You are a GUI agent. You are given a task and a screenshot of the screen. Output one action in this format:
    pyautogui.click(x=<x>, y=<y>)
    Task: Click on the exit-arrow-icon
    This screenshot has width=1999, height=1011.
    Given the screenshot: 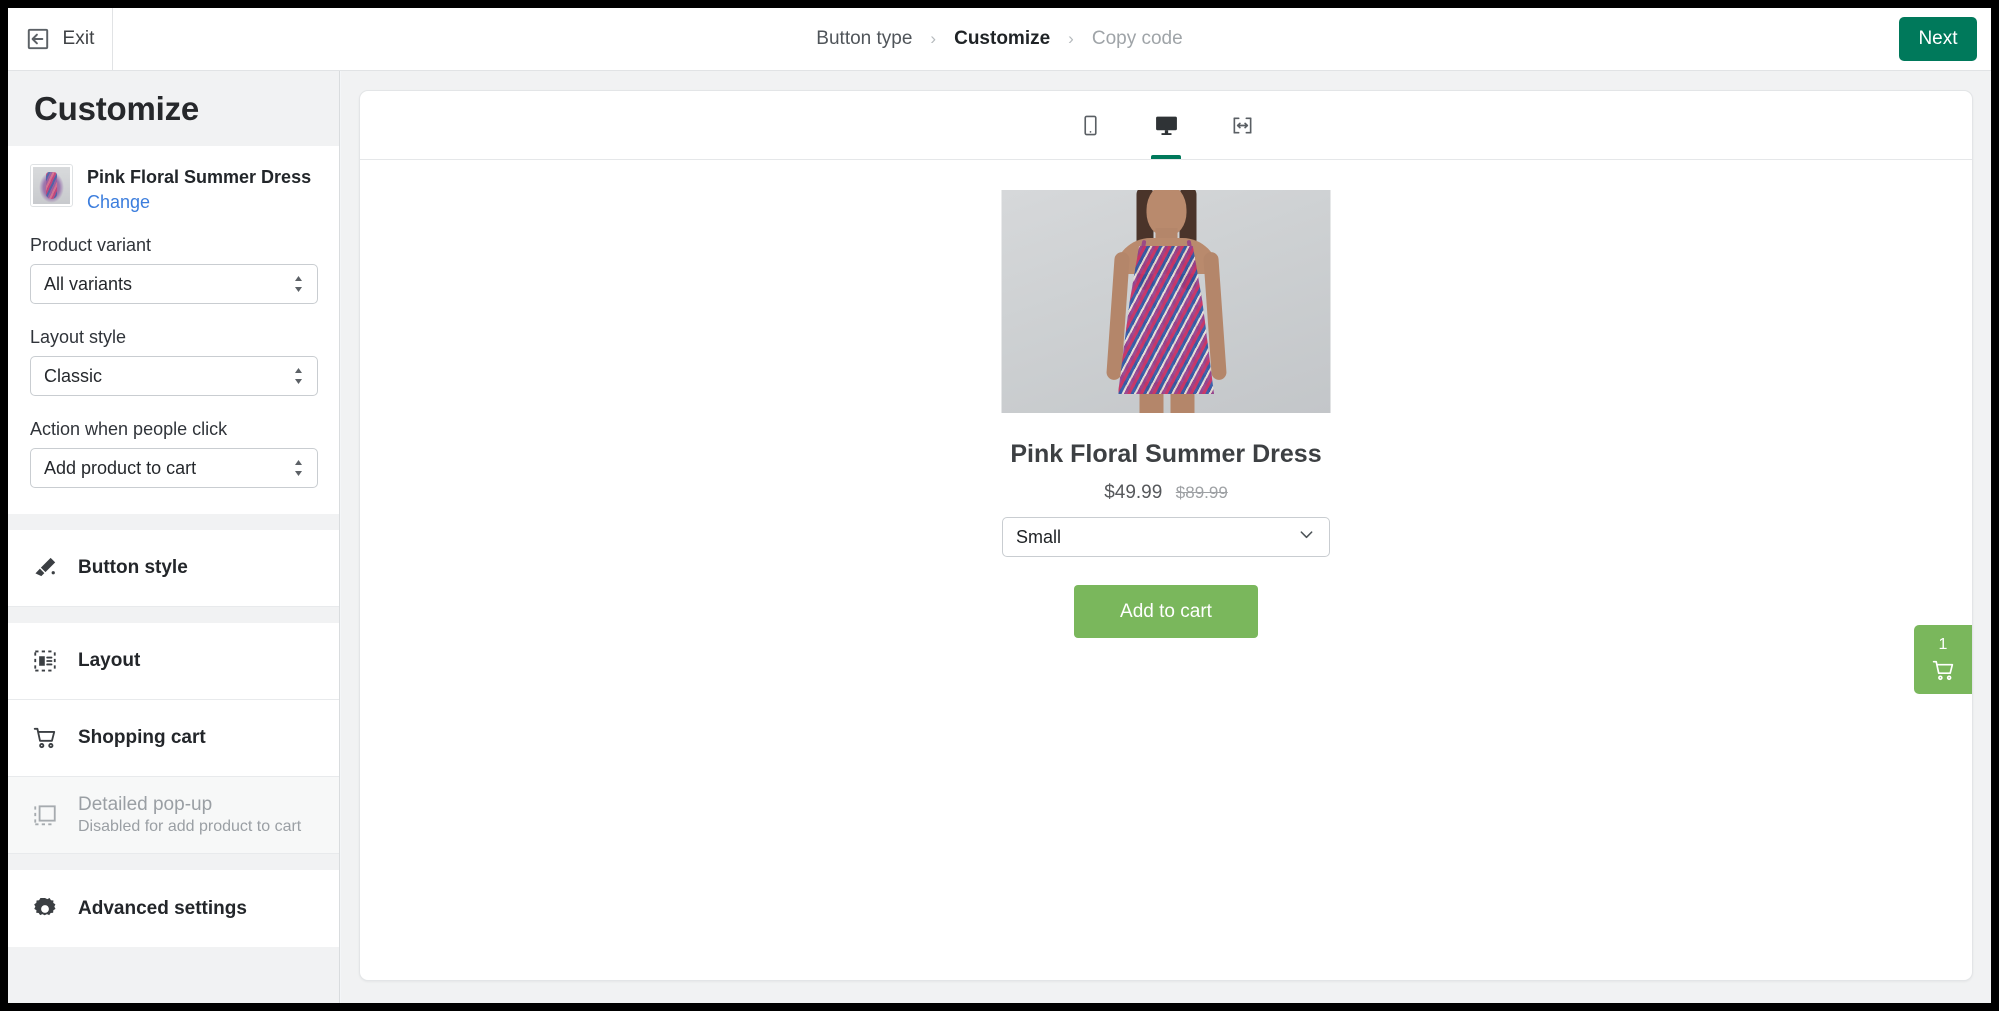 What is the action you would take?
    pyautogui.click(x=38, y=39)
    